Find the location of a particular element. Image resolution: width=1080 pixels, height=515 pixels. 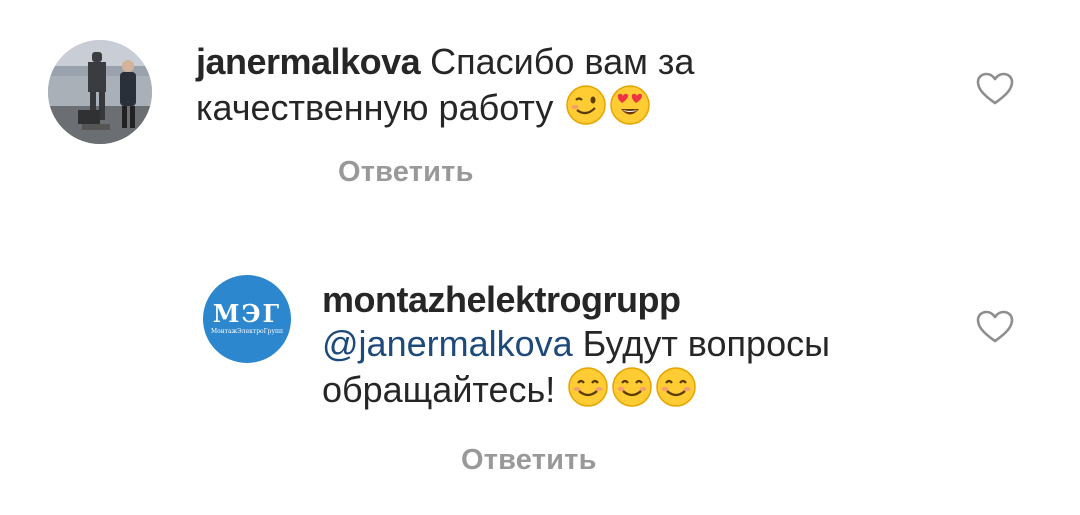

comment-username: janermalkova is located at coordinates (308, 61).